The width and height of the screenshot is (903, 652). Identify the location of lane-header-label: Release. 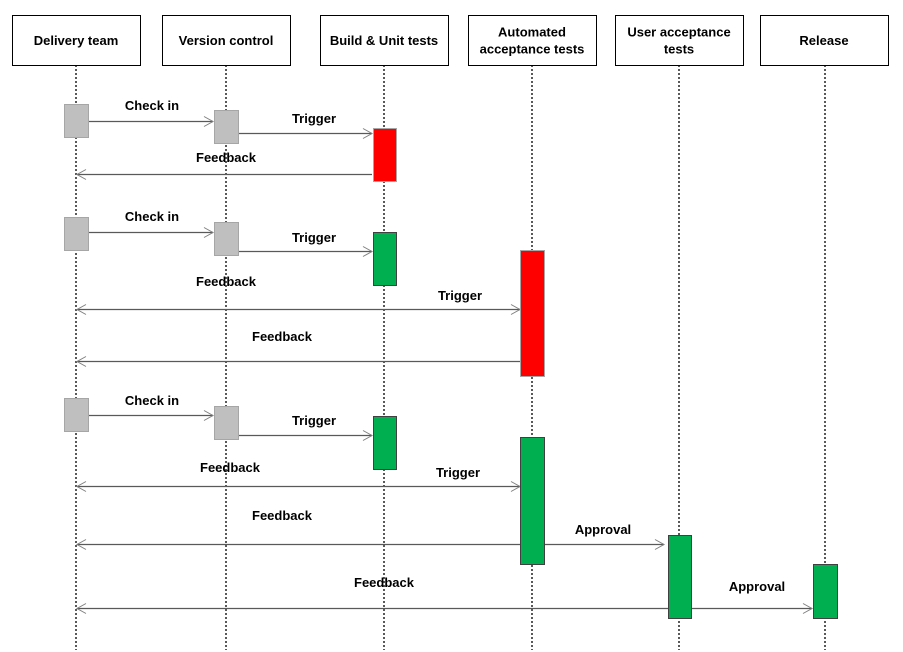
(823, 40).